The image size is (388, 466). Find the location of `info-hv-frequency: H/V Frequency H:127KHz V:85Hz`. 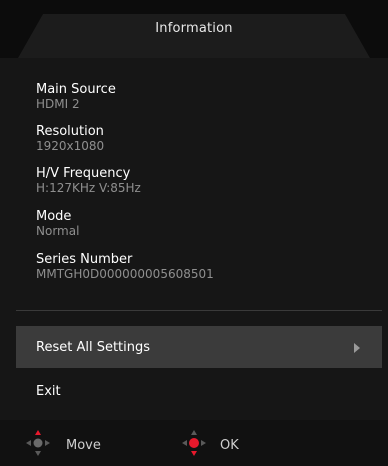

info-hv-frequency: H/V Frequency H:127KHz V:85Hz is located at coordinates (88, 180).